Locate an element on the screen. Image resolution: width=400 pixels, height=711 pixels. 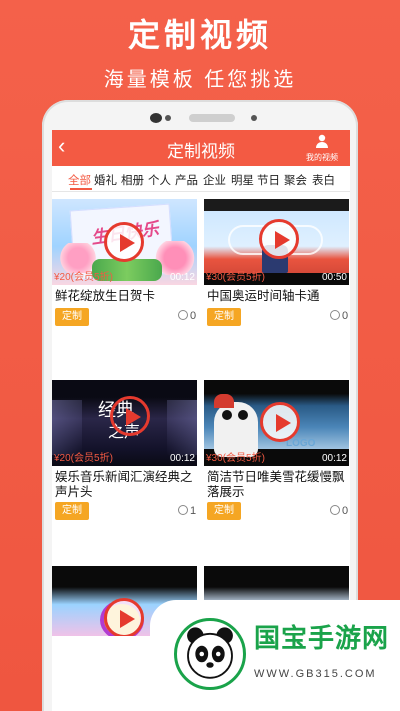
panda-logo-icon is located at coordinates (210, 654).